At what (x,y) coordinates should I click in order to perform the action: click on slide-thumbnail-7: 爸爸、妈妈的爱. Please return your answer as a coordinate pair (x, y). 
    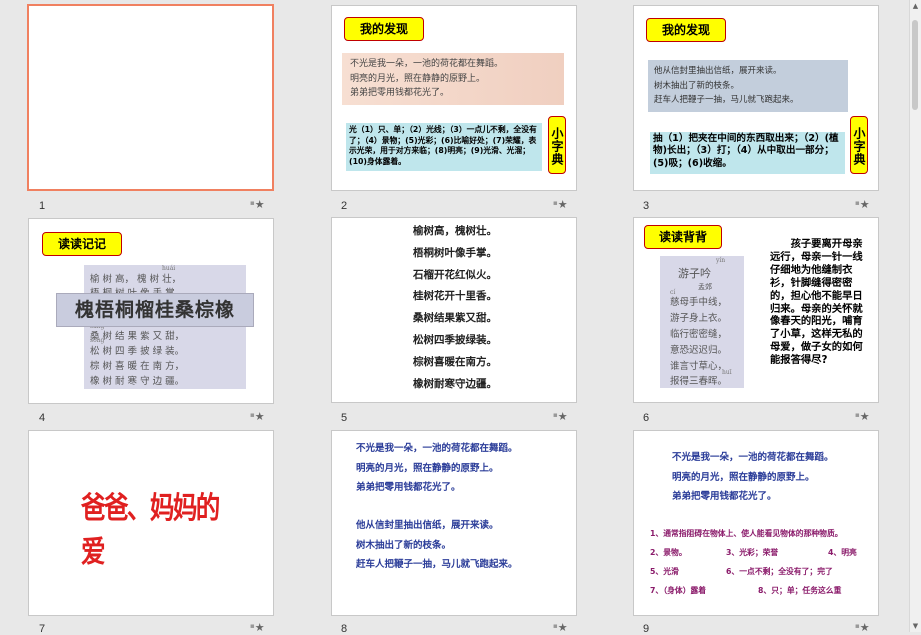
    Looking at the image, I should click on (151, 523).